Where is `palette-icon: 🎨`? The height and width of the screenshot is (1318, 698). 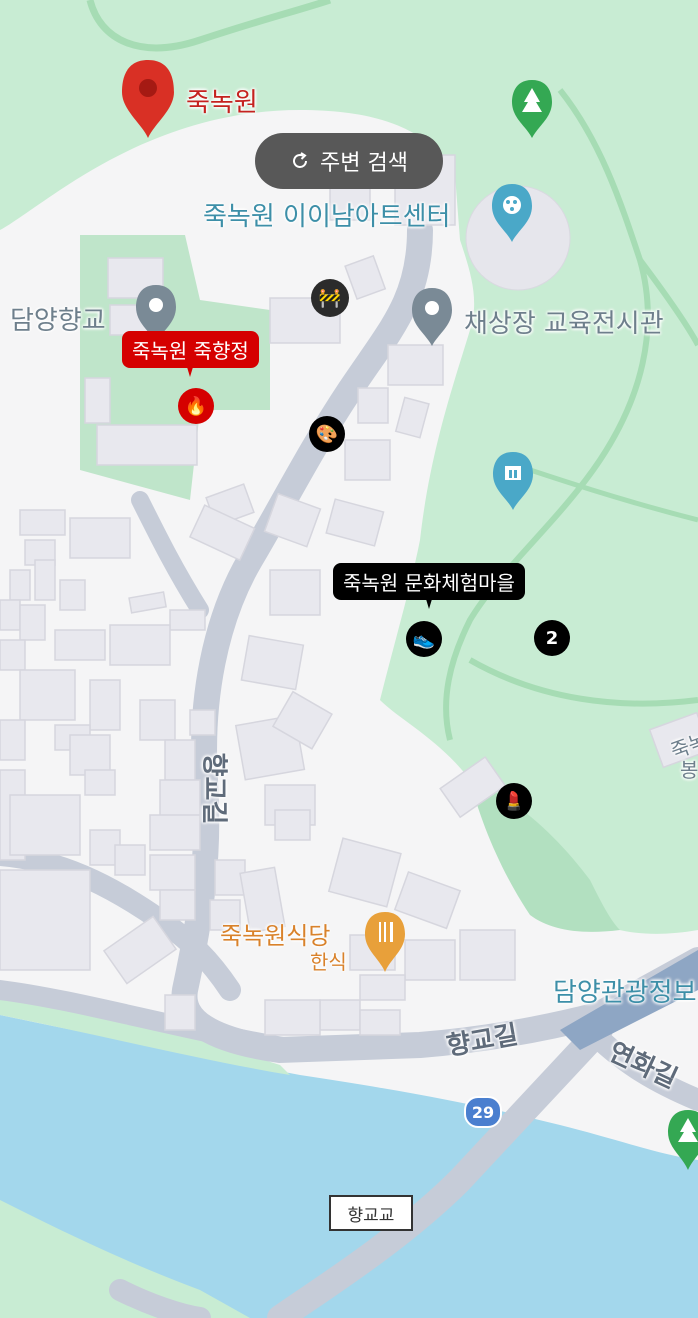
palette-icon: 🎨 is located at coordinates (327, 434).